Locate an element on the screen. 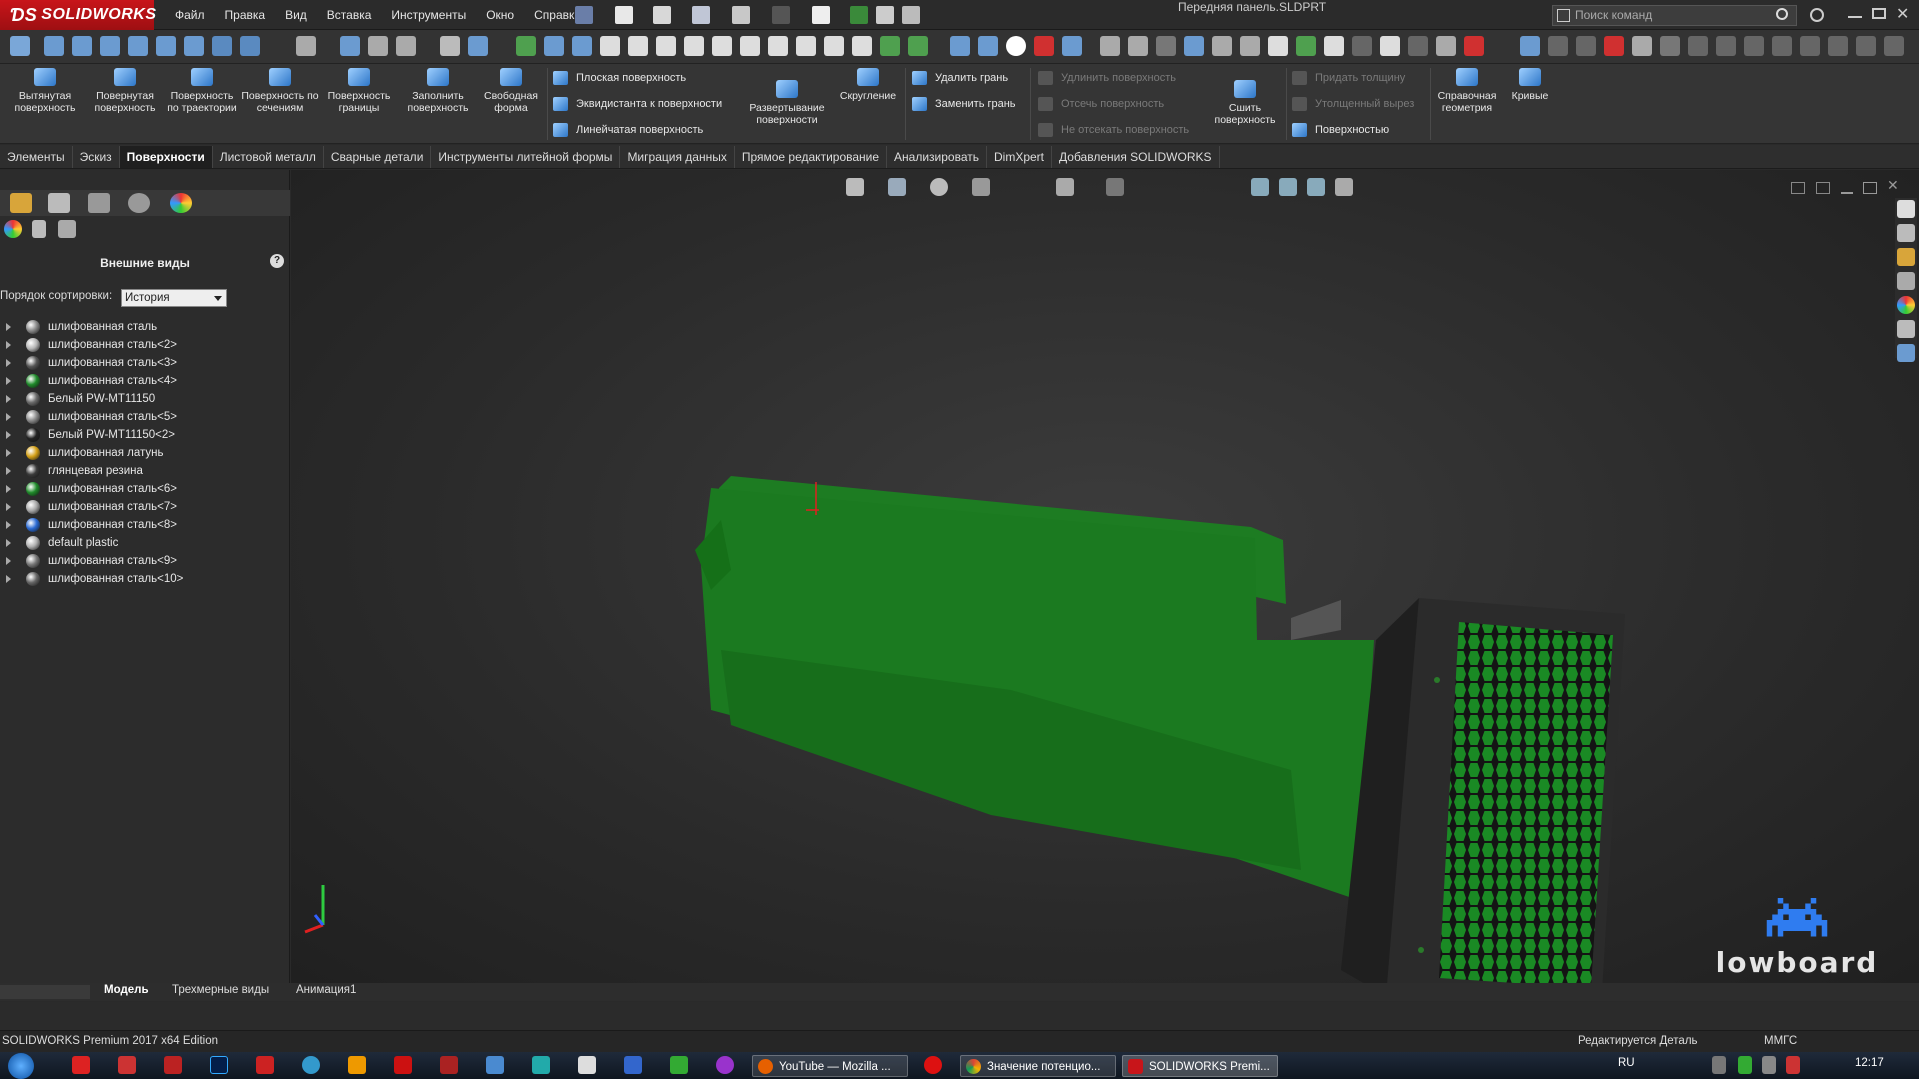  tab-scroll-arrows is located at coordinates (45, 992).